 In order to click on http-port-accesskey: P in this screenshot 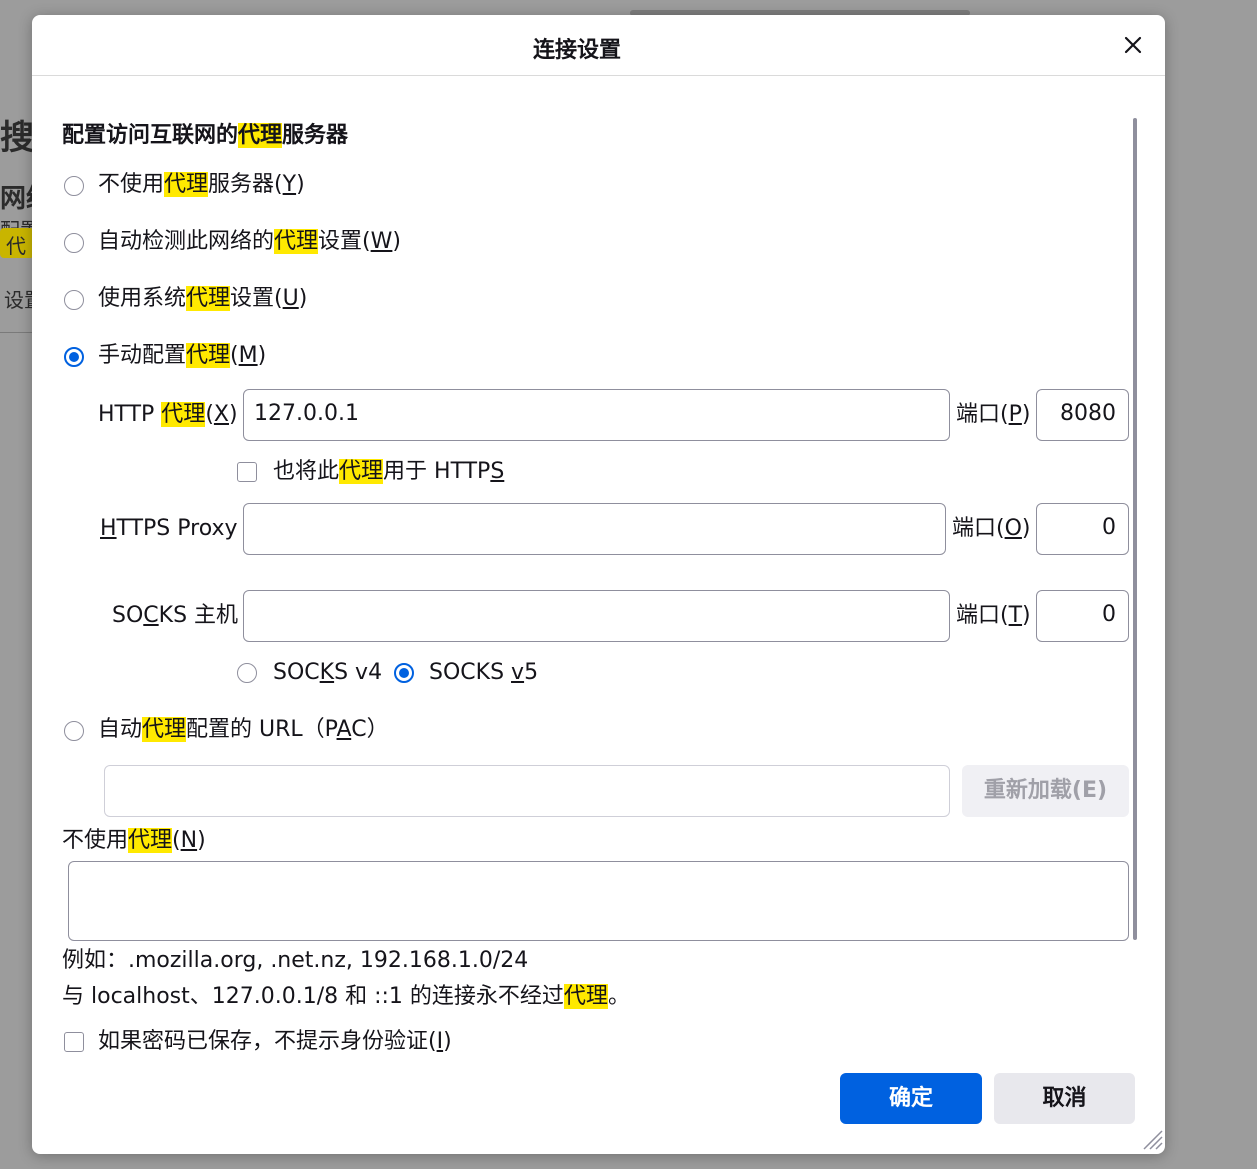, I will do `click(1015, 414)`.